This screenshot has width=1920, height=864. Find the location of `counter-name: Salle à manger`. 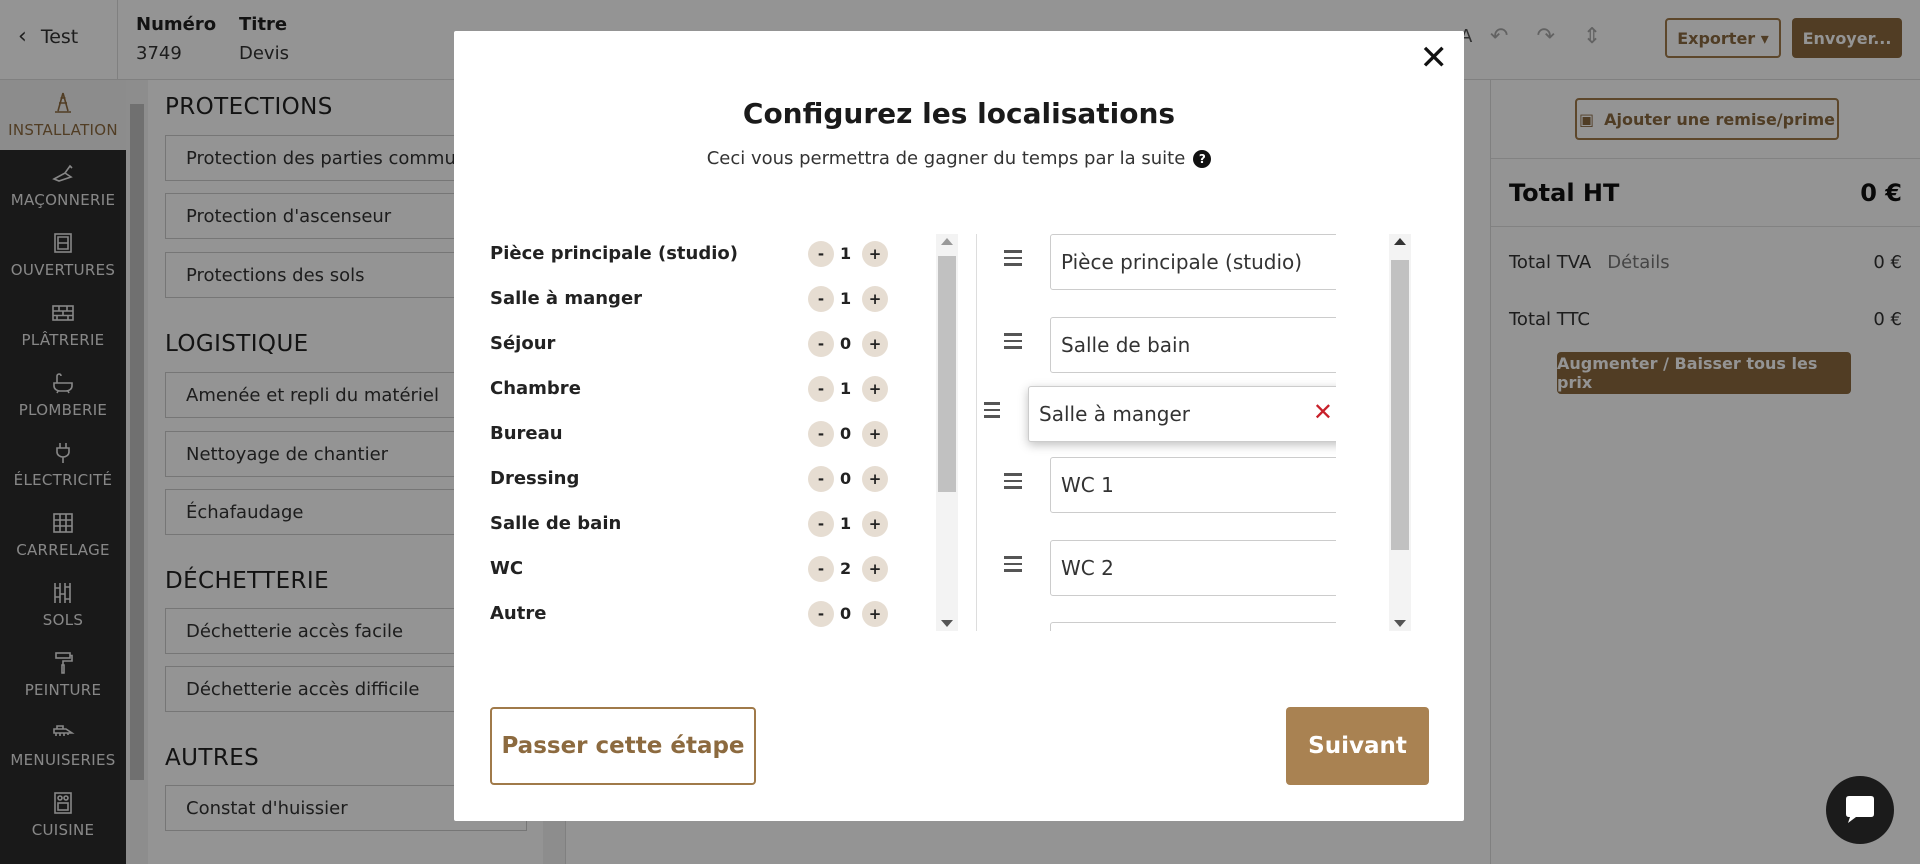

counter-name: Salle à manger is located at coordinates (566, 298).